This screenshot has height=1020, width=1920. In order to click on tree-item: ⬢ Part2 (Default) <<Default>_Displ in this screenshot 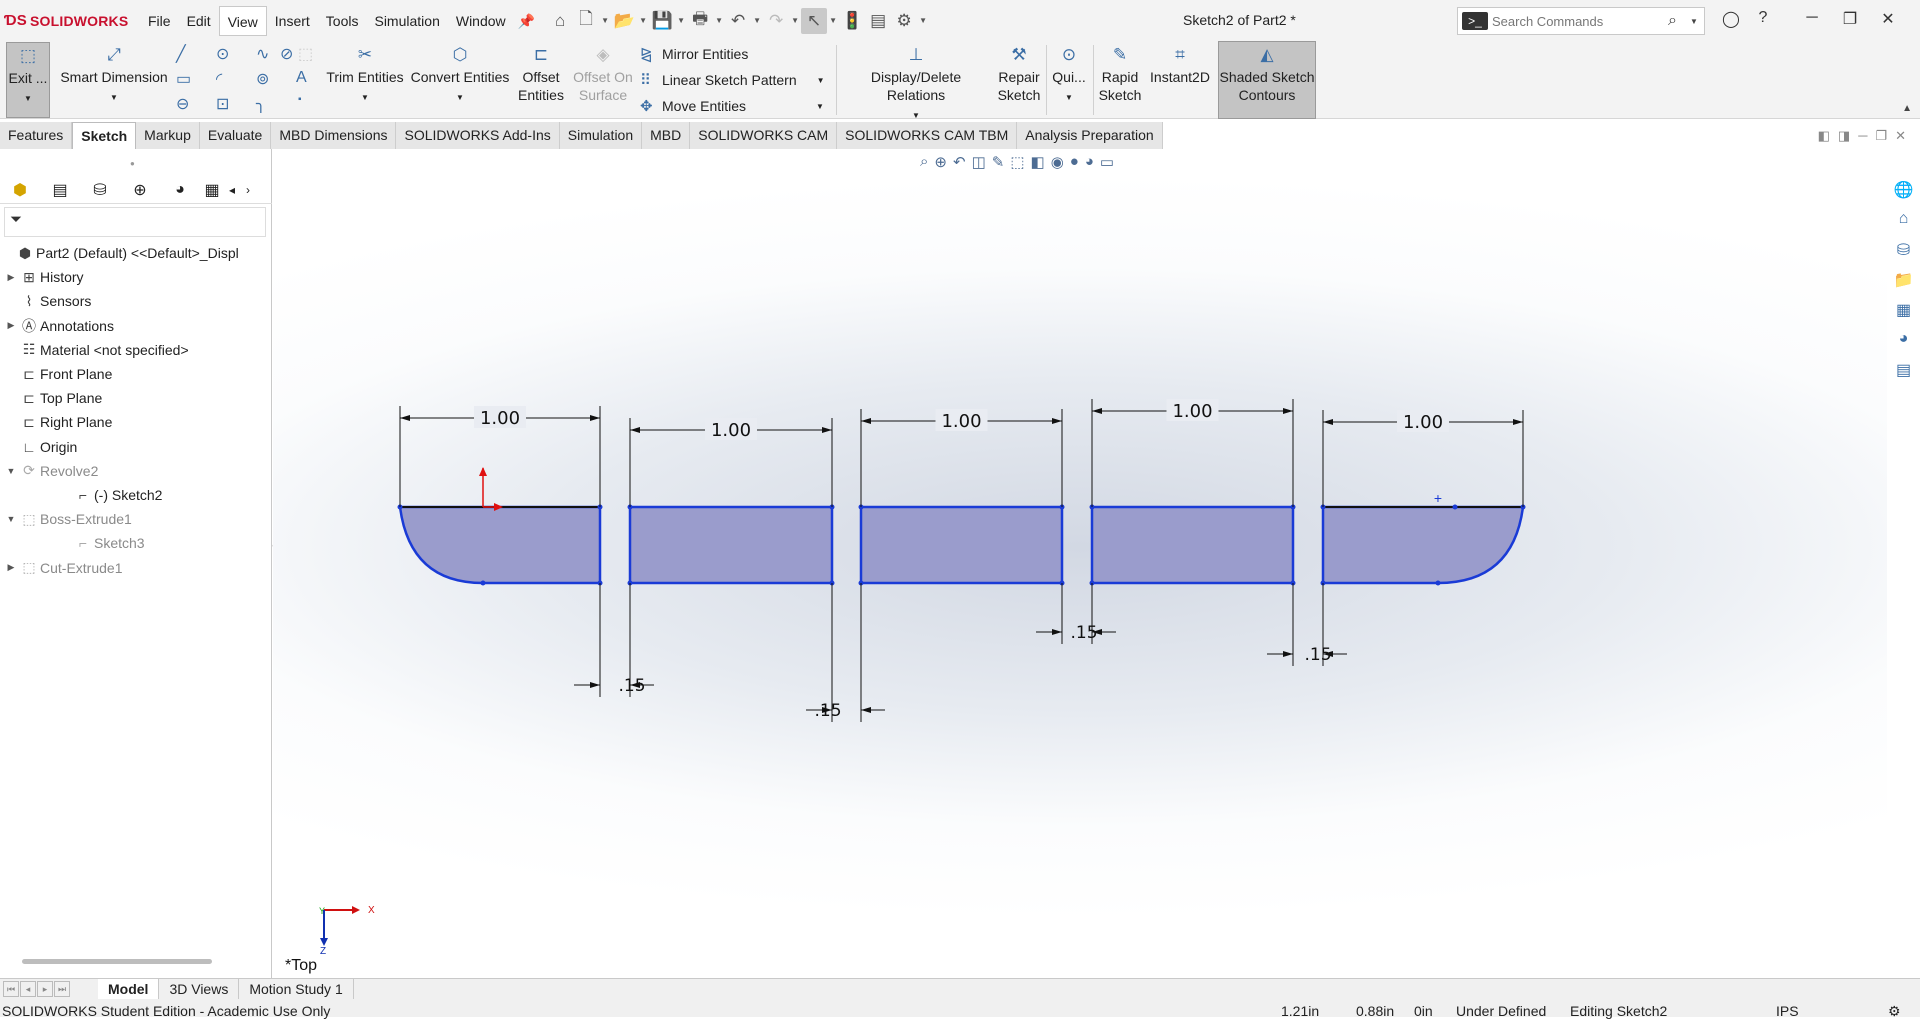, I will do `click(119, 253)`.